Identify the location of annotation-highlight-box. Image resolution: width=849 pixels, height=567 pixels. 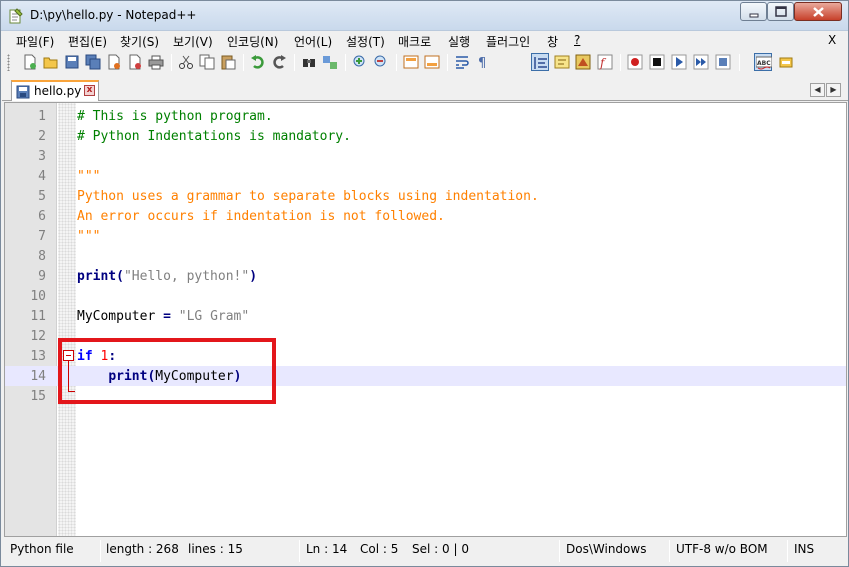
(167, 371).